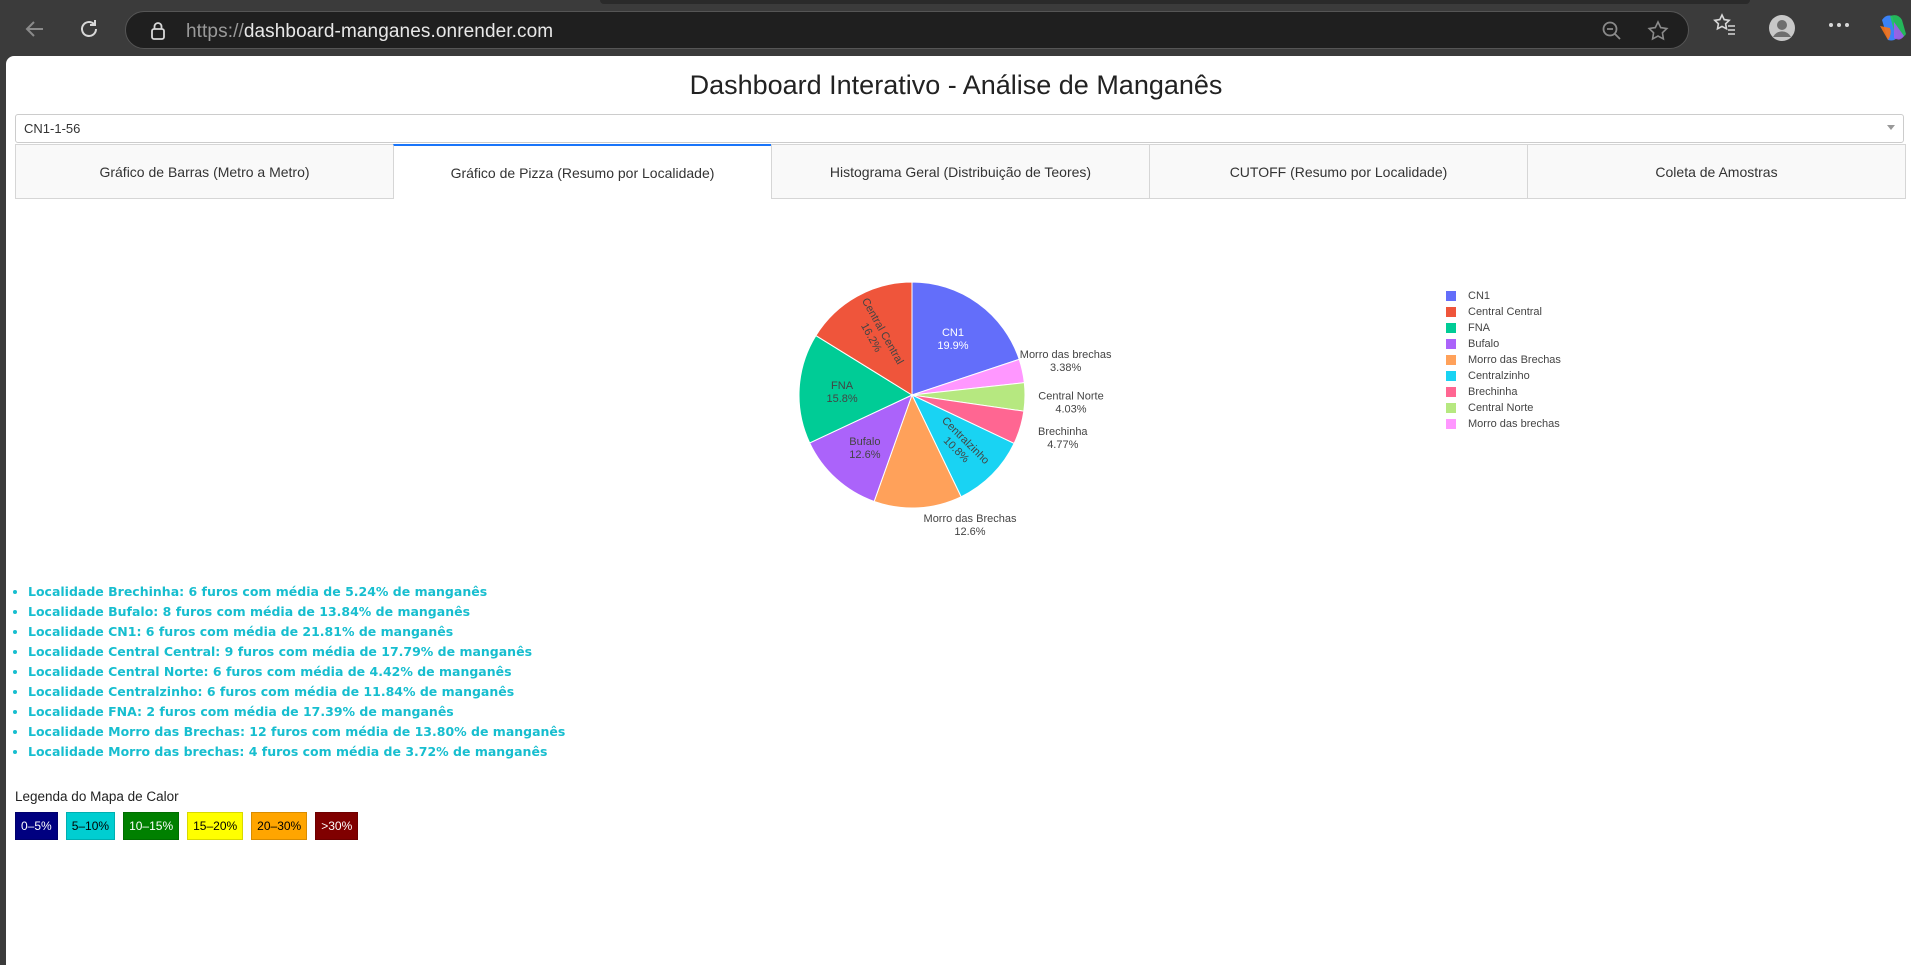 The width and height of the screenshot is (1911, 965). Describe the element at coordinates (1479, 296) in the screenshot. I see `legend-label: CN1` at that location.